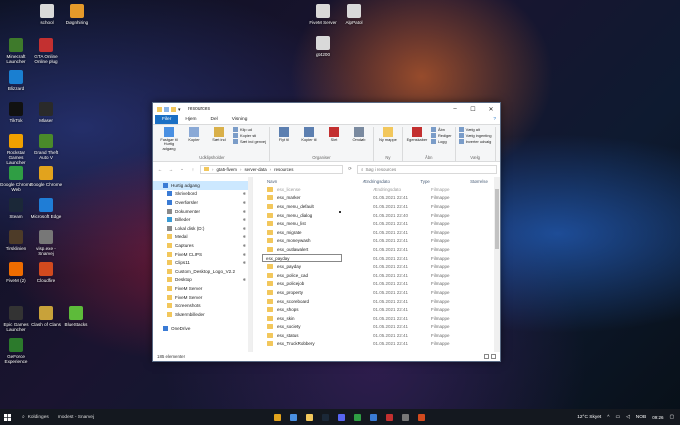 The image size is (680, 425). I want to click on notifications-icon: ▢, so click(671, 417).